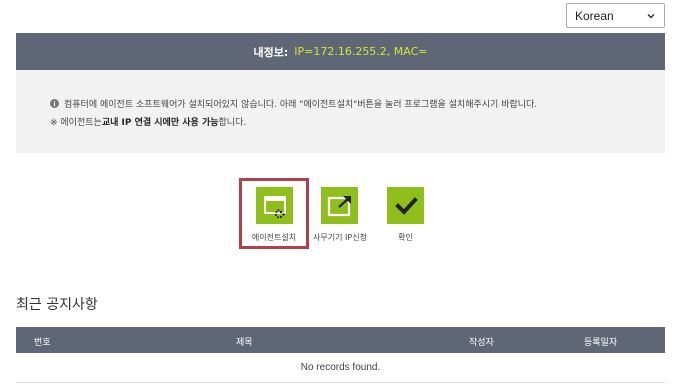 Image resolution: width=680 pixels, height=386 pixels. What do you see at coordinates (601, 343) in the screenshot?
I see `column-date: 등록일자` at bounding box center [601, 343].